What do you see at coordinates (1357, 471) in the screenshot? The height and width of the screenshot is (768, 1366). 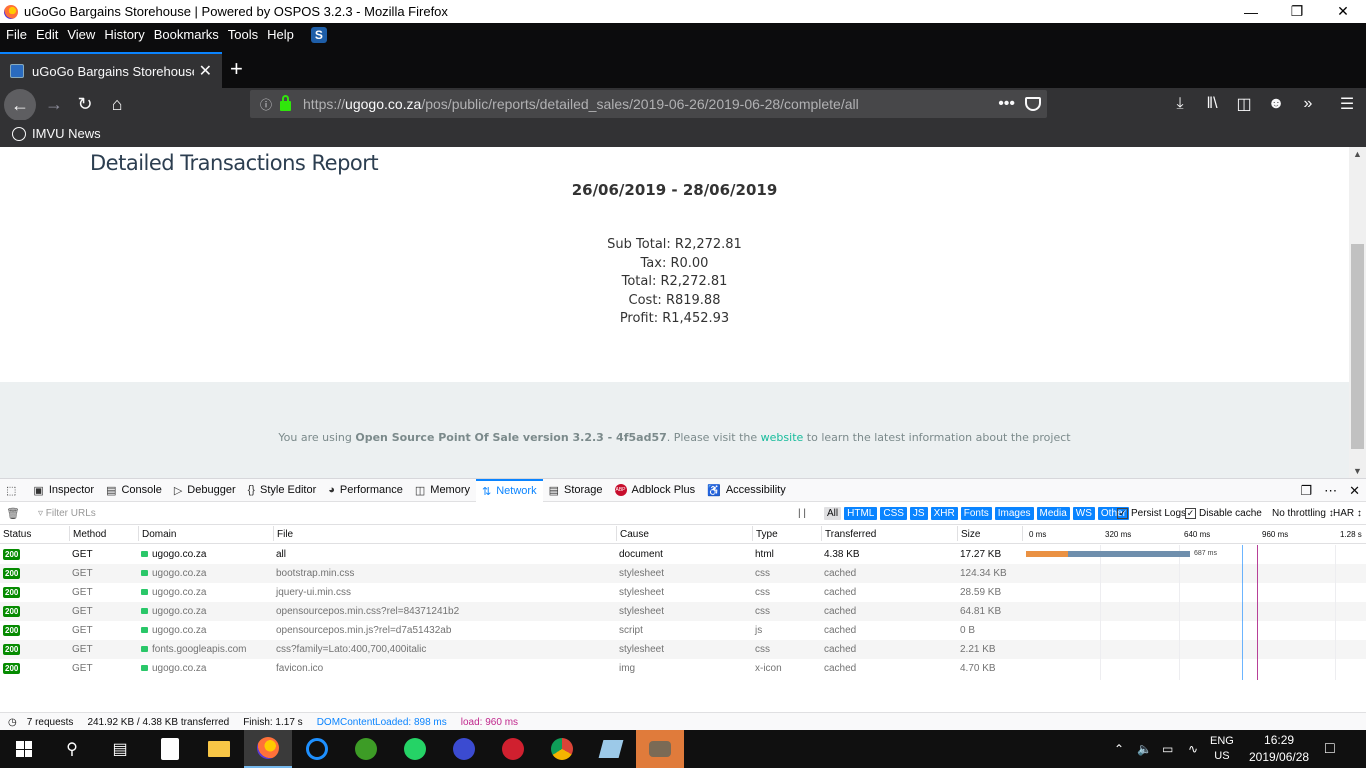 I see `scroll-down-icon: ▼` at bounding box center [1357, 471].